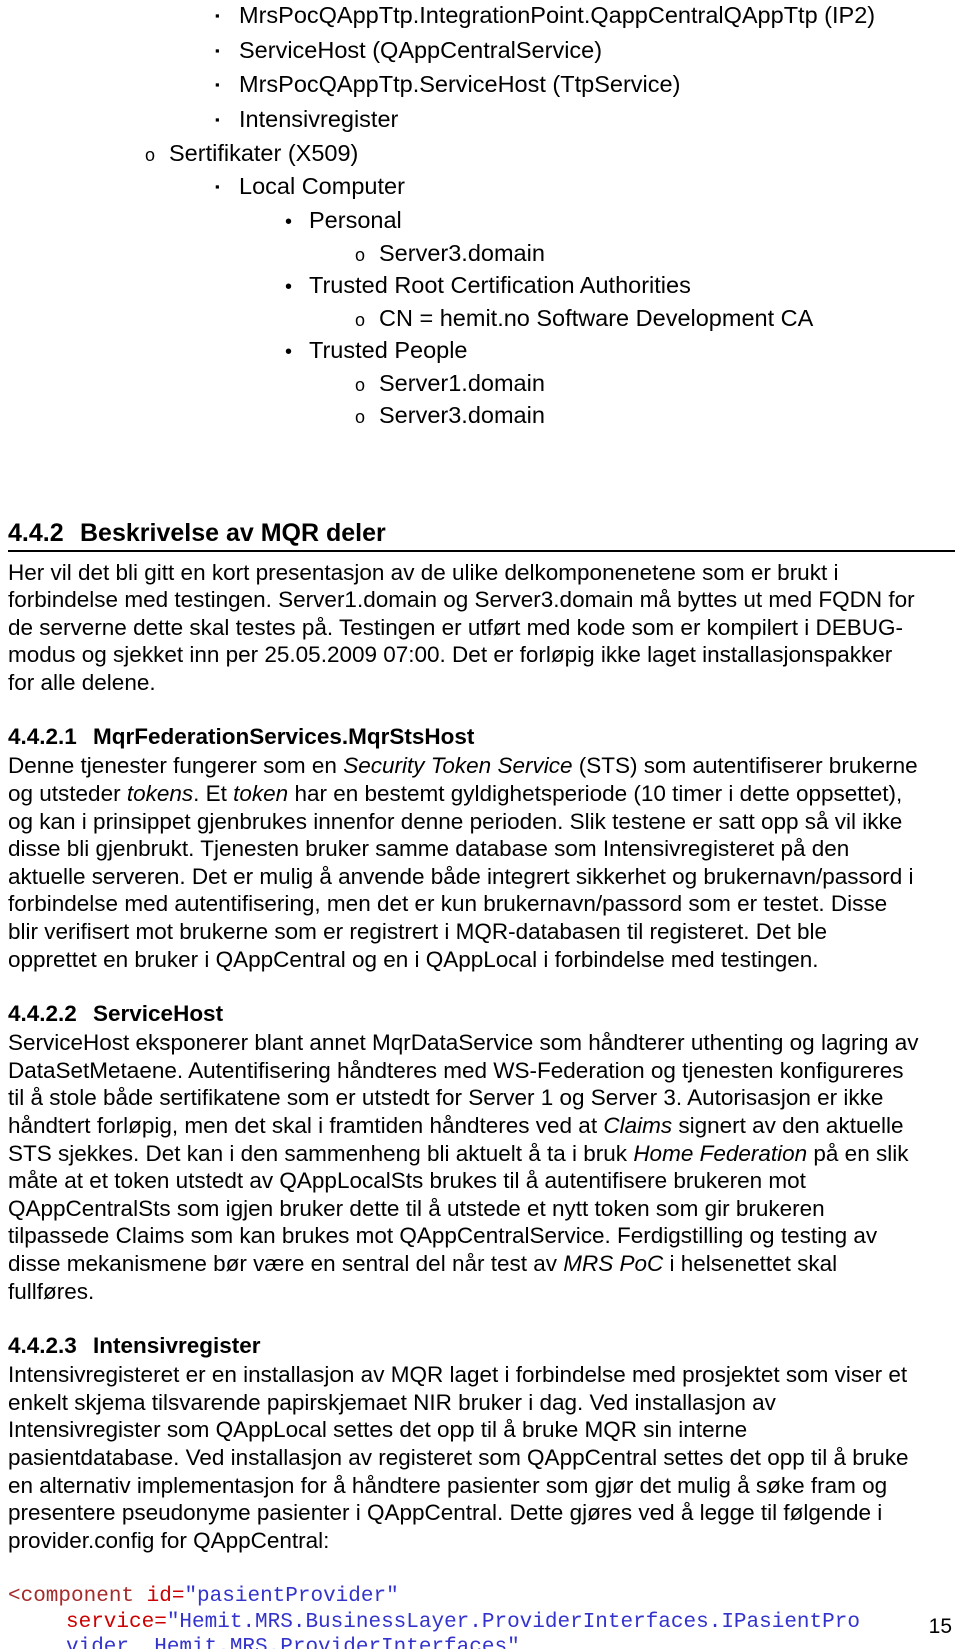 Image resolution: width=960 pixels, height=1649 pixels. I want to click on list-item-label: Personal, so click(355, 220).